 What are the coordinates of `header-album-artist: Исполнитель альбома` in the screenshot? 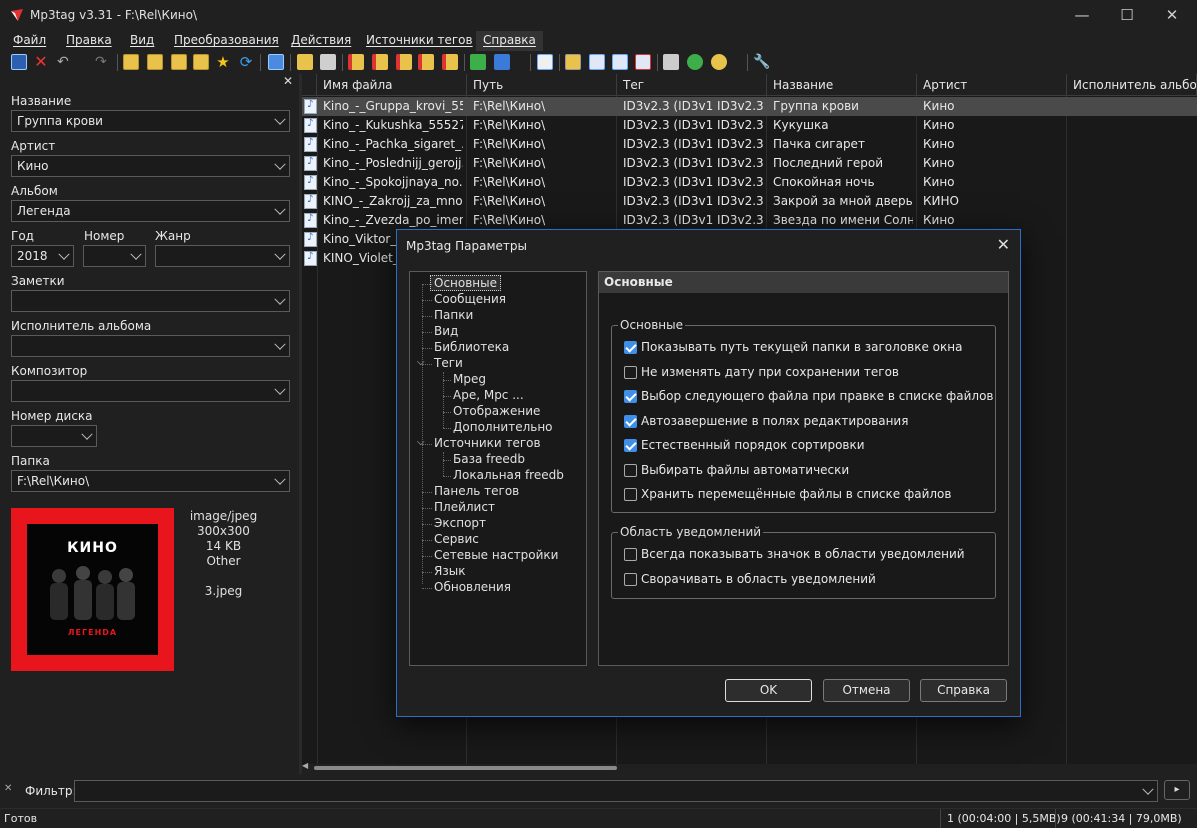 It's located at (1132, 85).